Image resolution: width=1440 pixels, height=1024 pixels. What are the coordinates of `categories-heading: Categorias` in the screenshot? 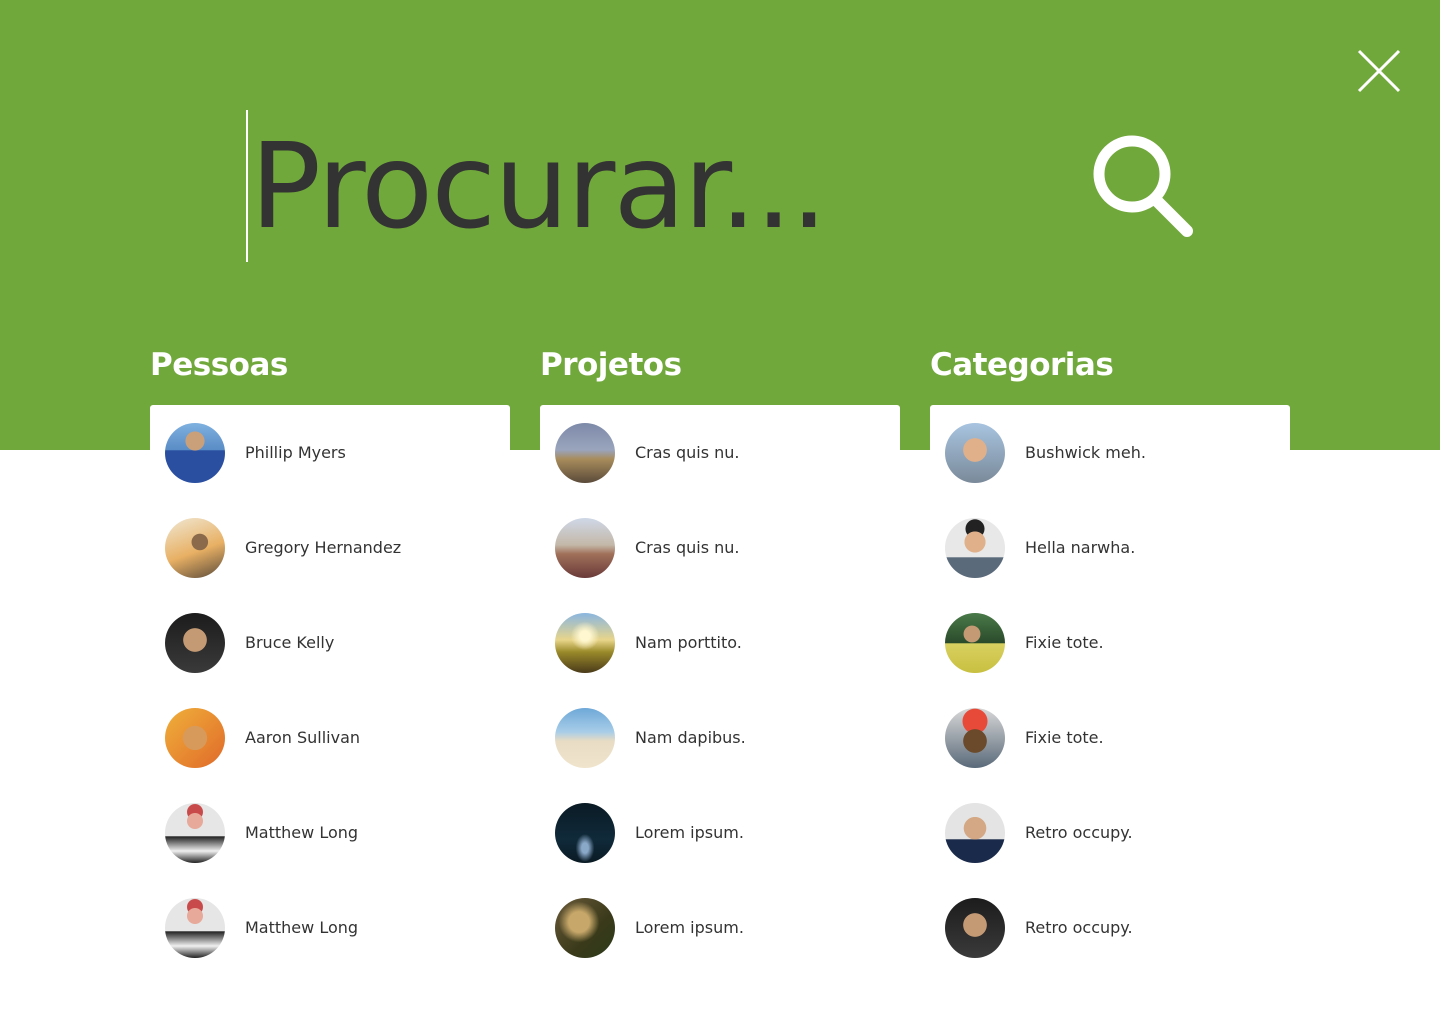 It's located at (1022, 365).